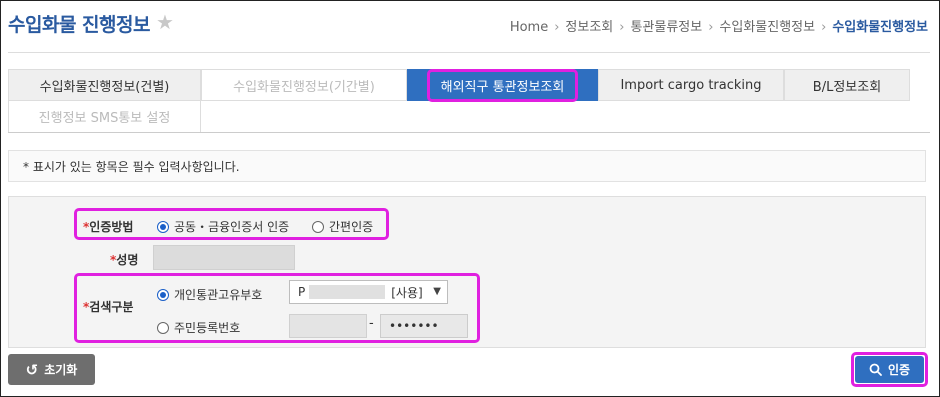  I want to click on page-title: 수입화물 진행정보, so click(79, 25).